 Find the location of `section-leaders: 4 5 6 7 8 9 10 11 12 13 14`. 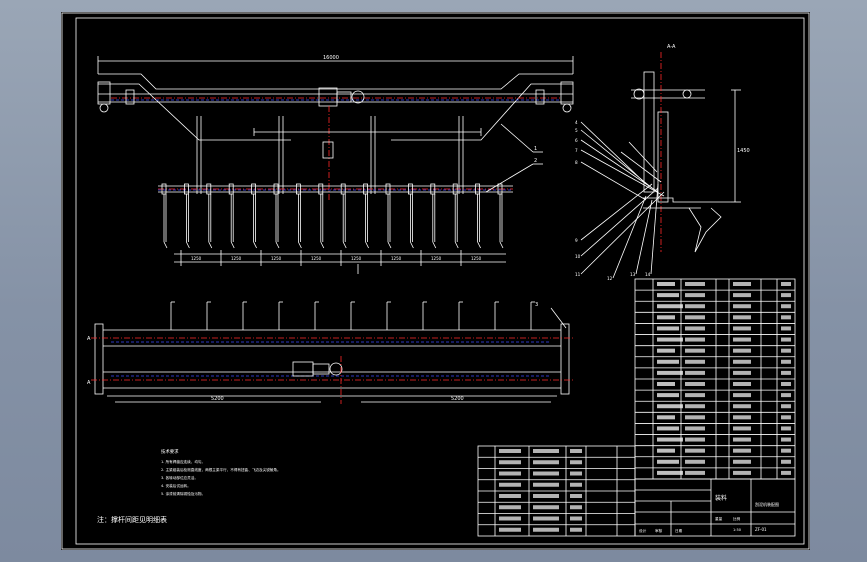

section-leaders: 4 5 6 7 8 9 10 11 12 13 14 is located at coordinates (620, 200).